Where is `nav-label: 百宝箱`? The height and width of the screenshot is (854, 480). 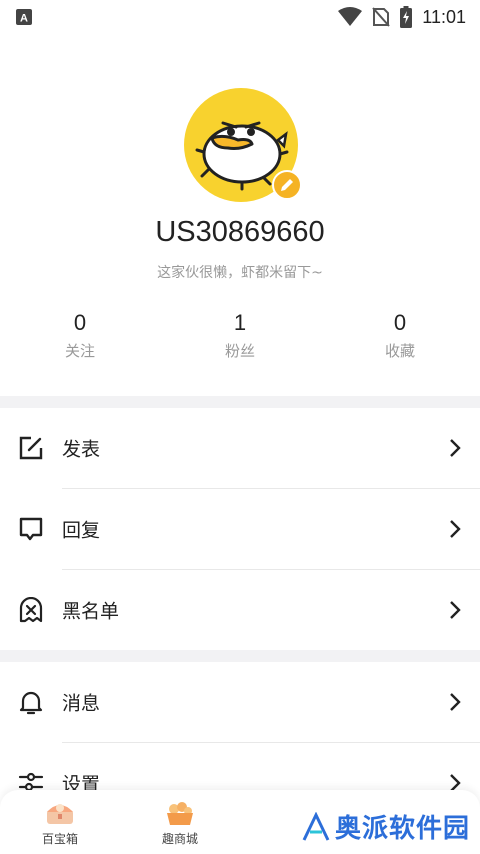 nav-label: 百宝箱 is located at coordinates (59, 839).